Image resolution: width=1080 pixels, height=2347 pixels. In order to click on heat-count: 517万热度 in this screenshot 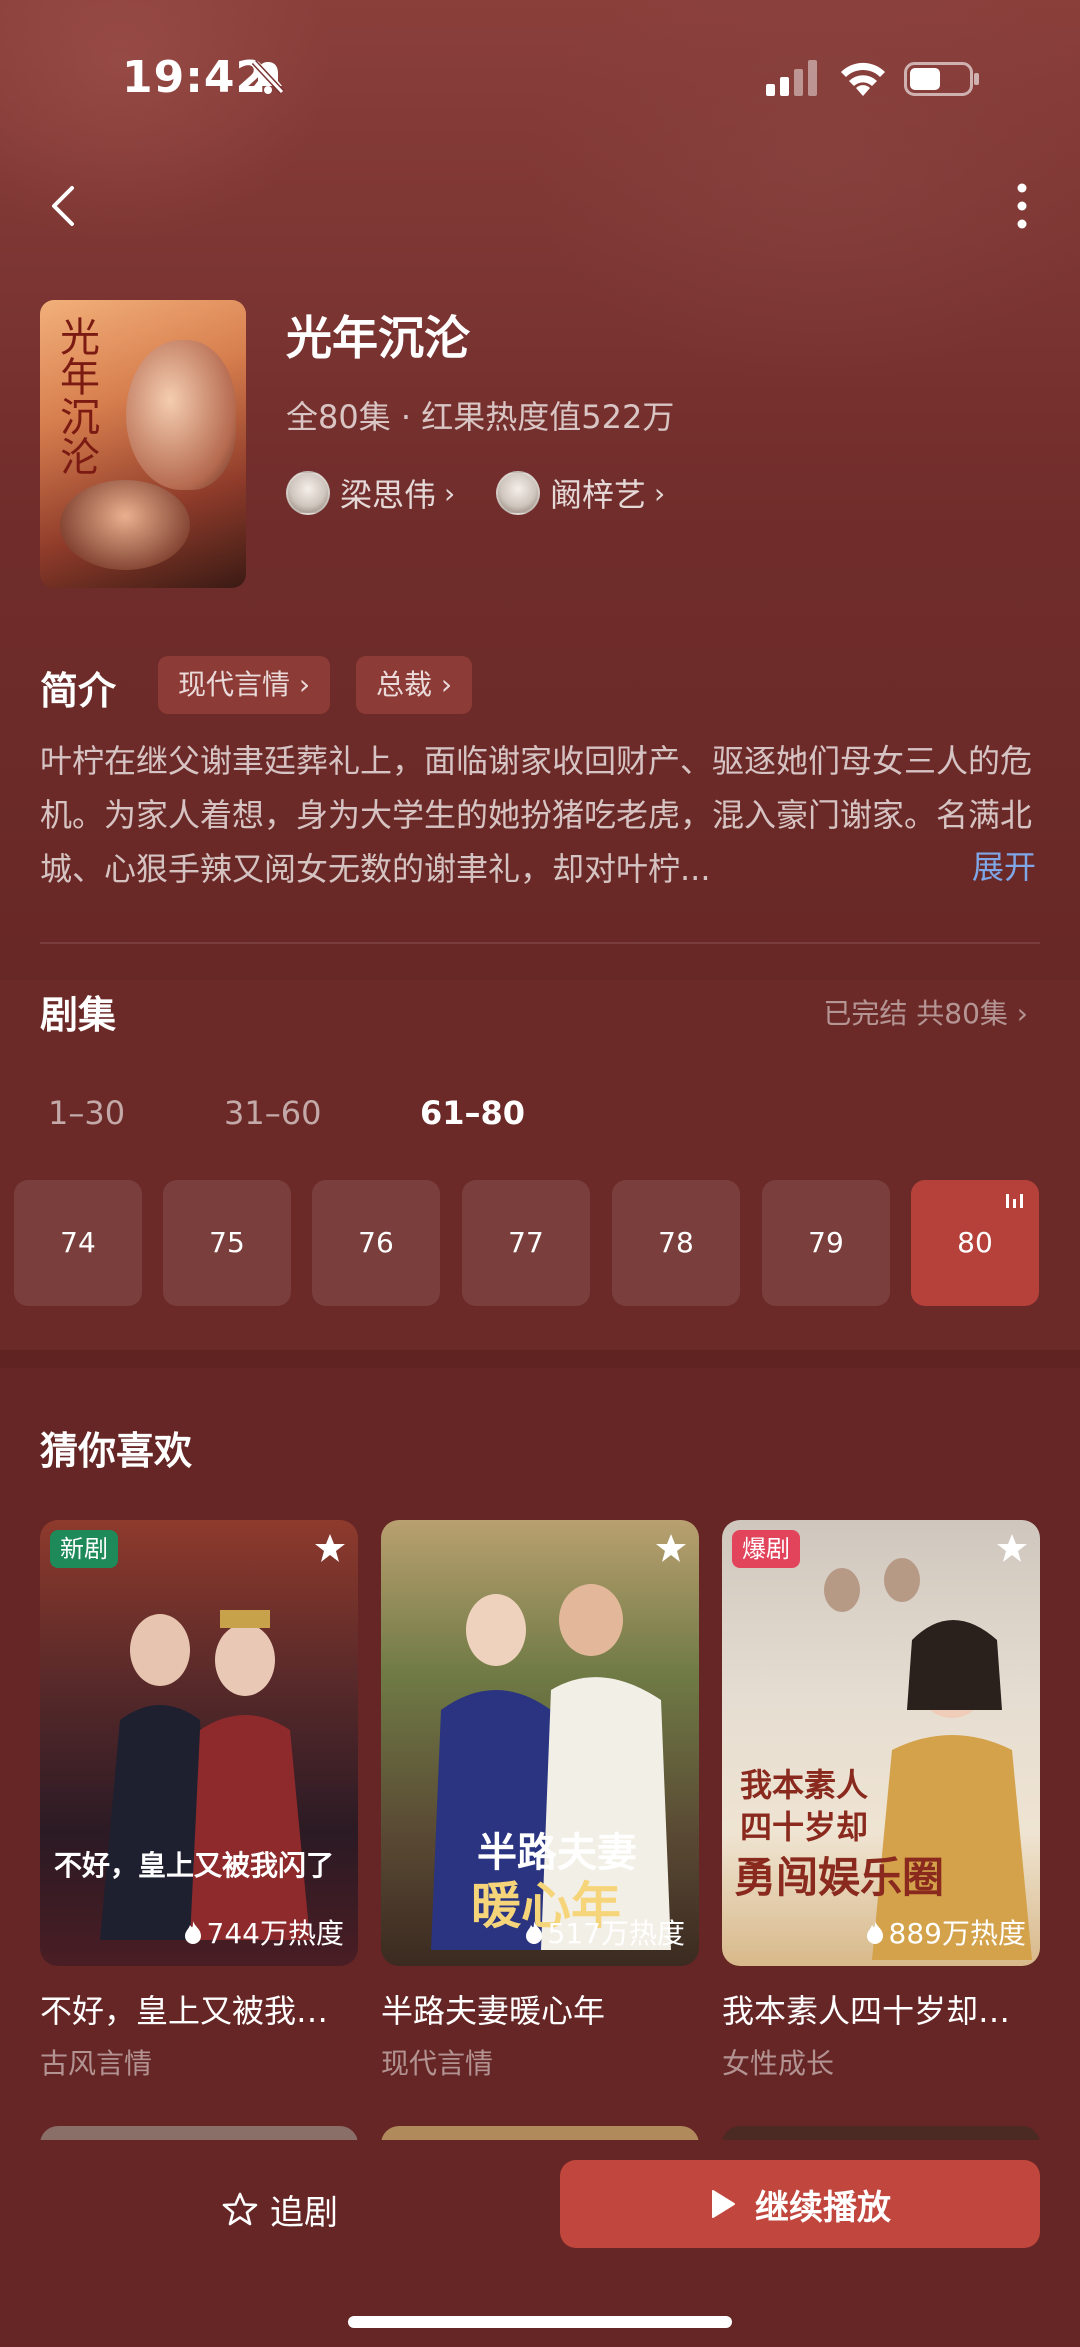, I will do `click(604, 1932)`.